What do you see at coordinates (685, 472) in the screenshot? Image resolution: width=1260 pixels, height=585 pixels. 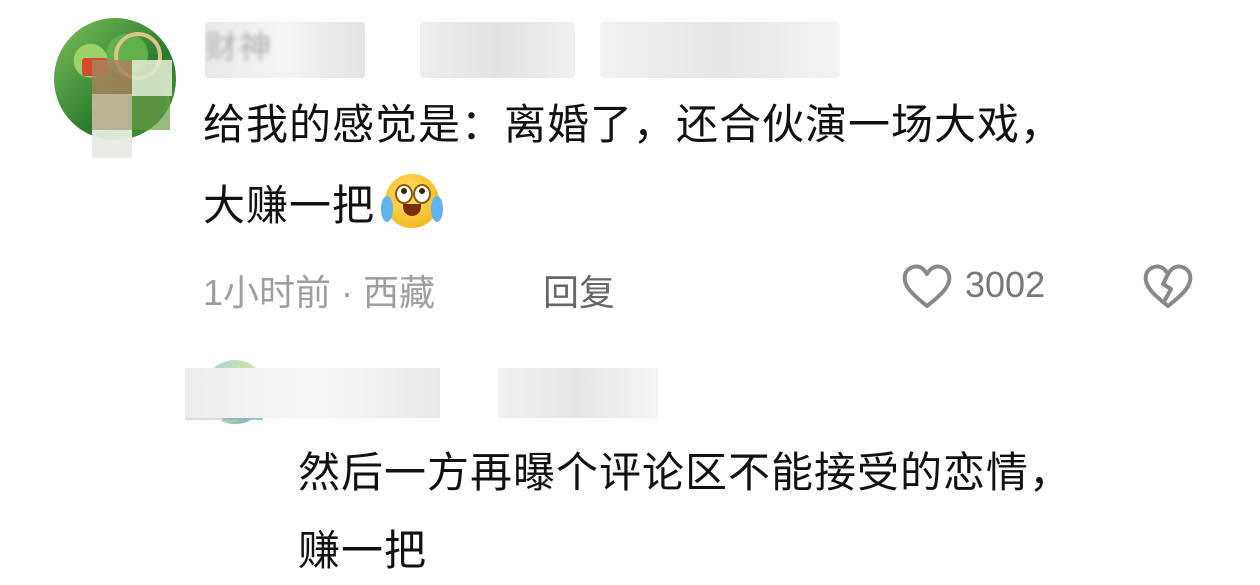 I see `reply-text-line-1: 然后一方再曝个评论区不能接受的恋情，` at bounding box center [685, 472].